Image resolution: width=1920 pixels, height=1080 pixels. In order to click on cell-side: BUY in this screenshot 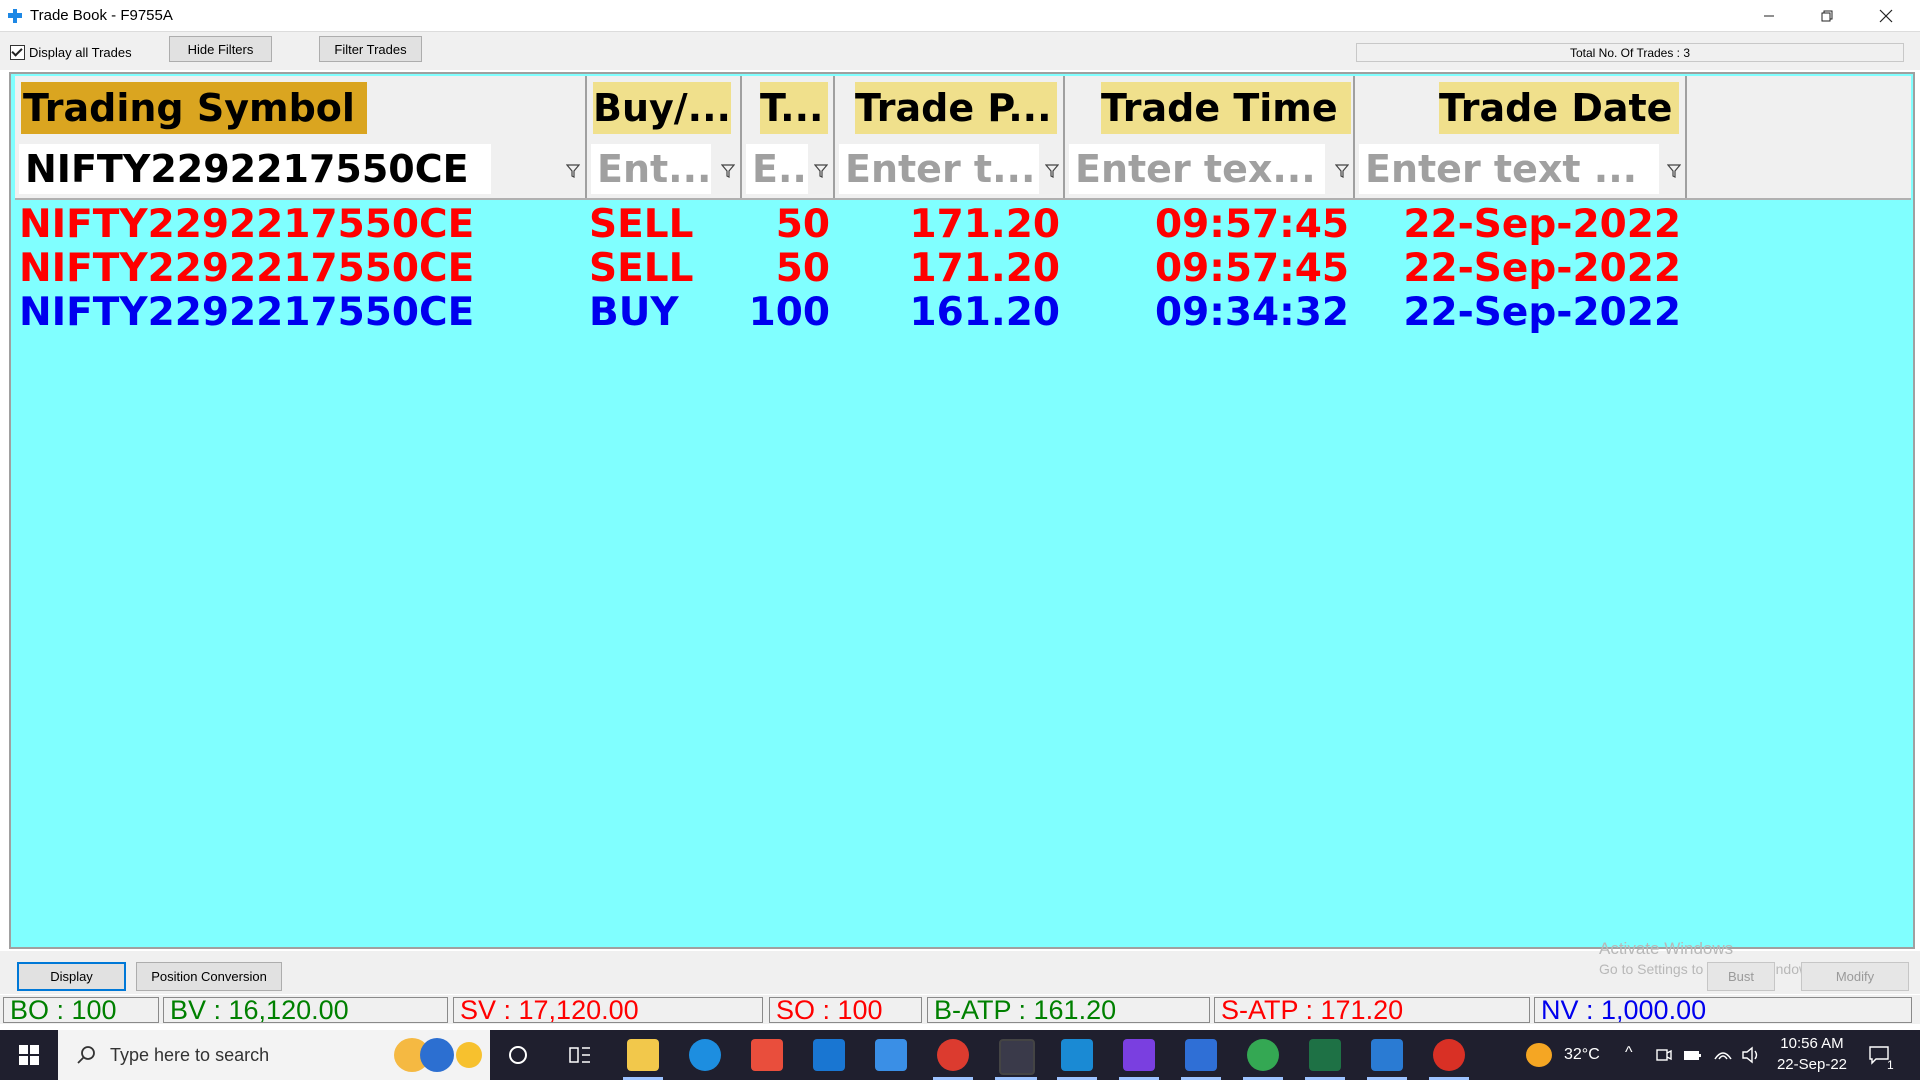, I will do `click(634, 312)`.